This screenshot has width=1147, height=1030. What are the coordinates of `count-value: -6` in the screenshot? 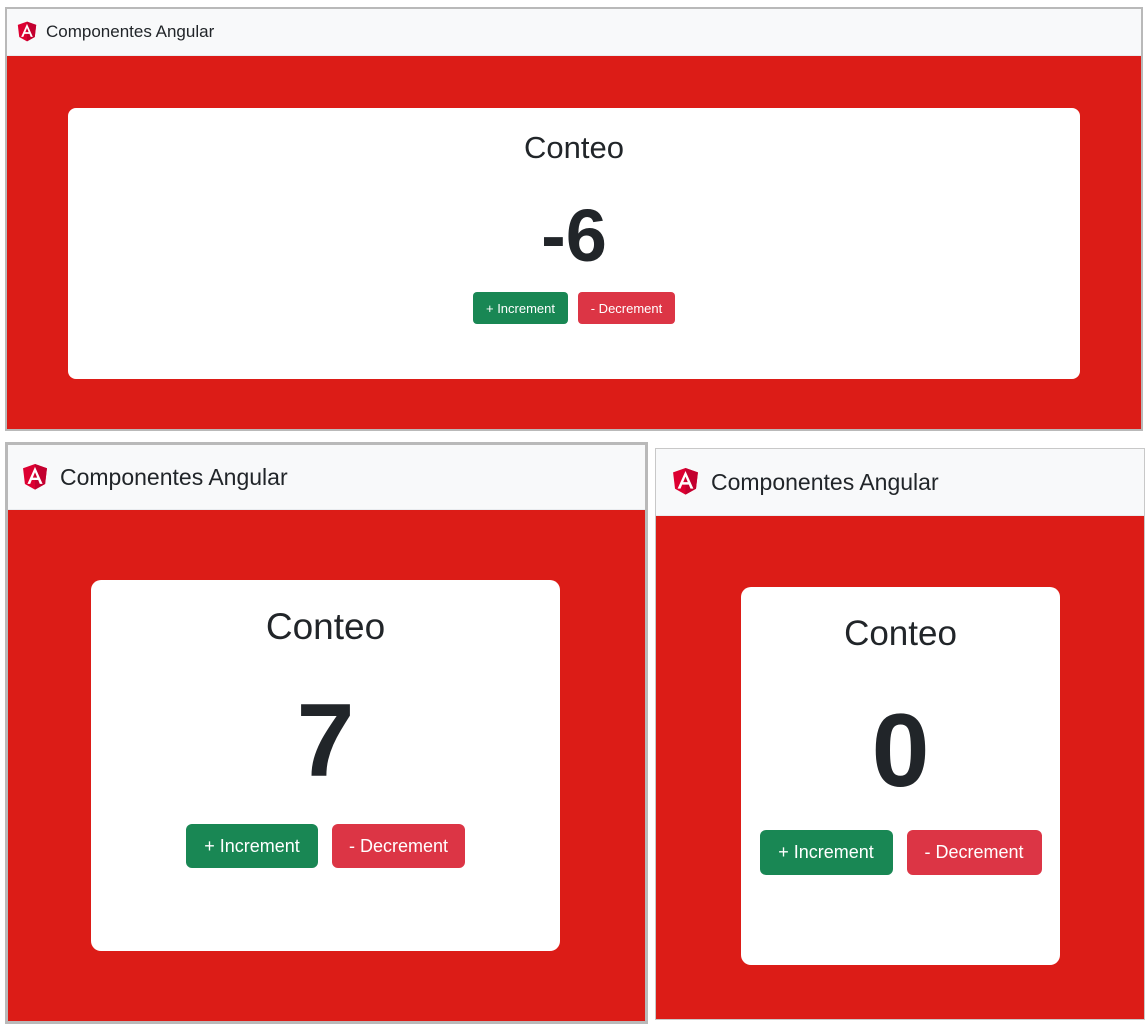 It's located at (574, 235).